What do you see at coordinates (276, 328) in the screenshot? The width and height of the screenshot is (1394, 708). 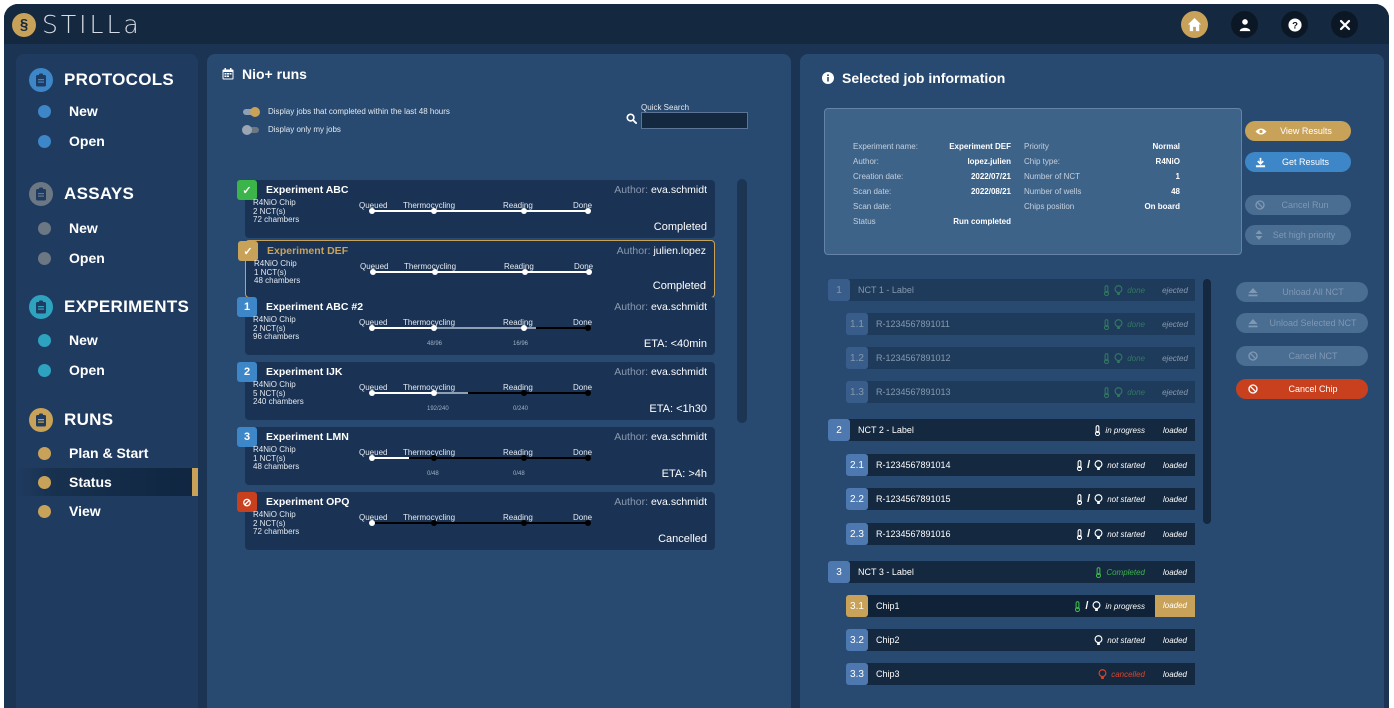 I see `experiment-meta: R4NiO Chip 2 NCT(s) 96 chambers` at bounding box center [276, 328].